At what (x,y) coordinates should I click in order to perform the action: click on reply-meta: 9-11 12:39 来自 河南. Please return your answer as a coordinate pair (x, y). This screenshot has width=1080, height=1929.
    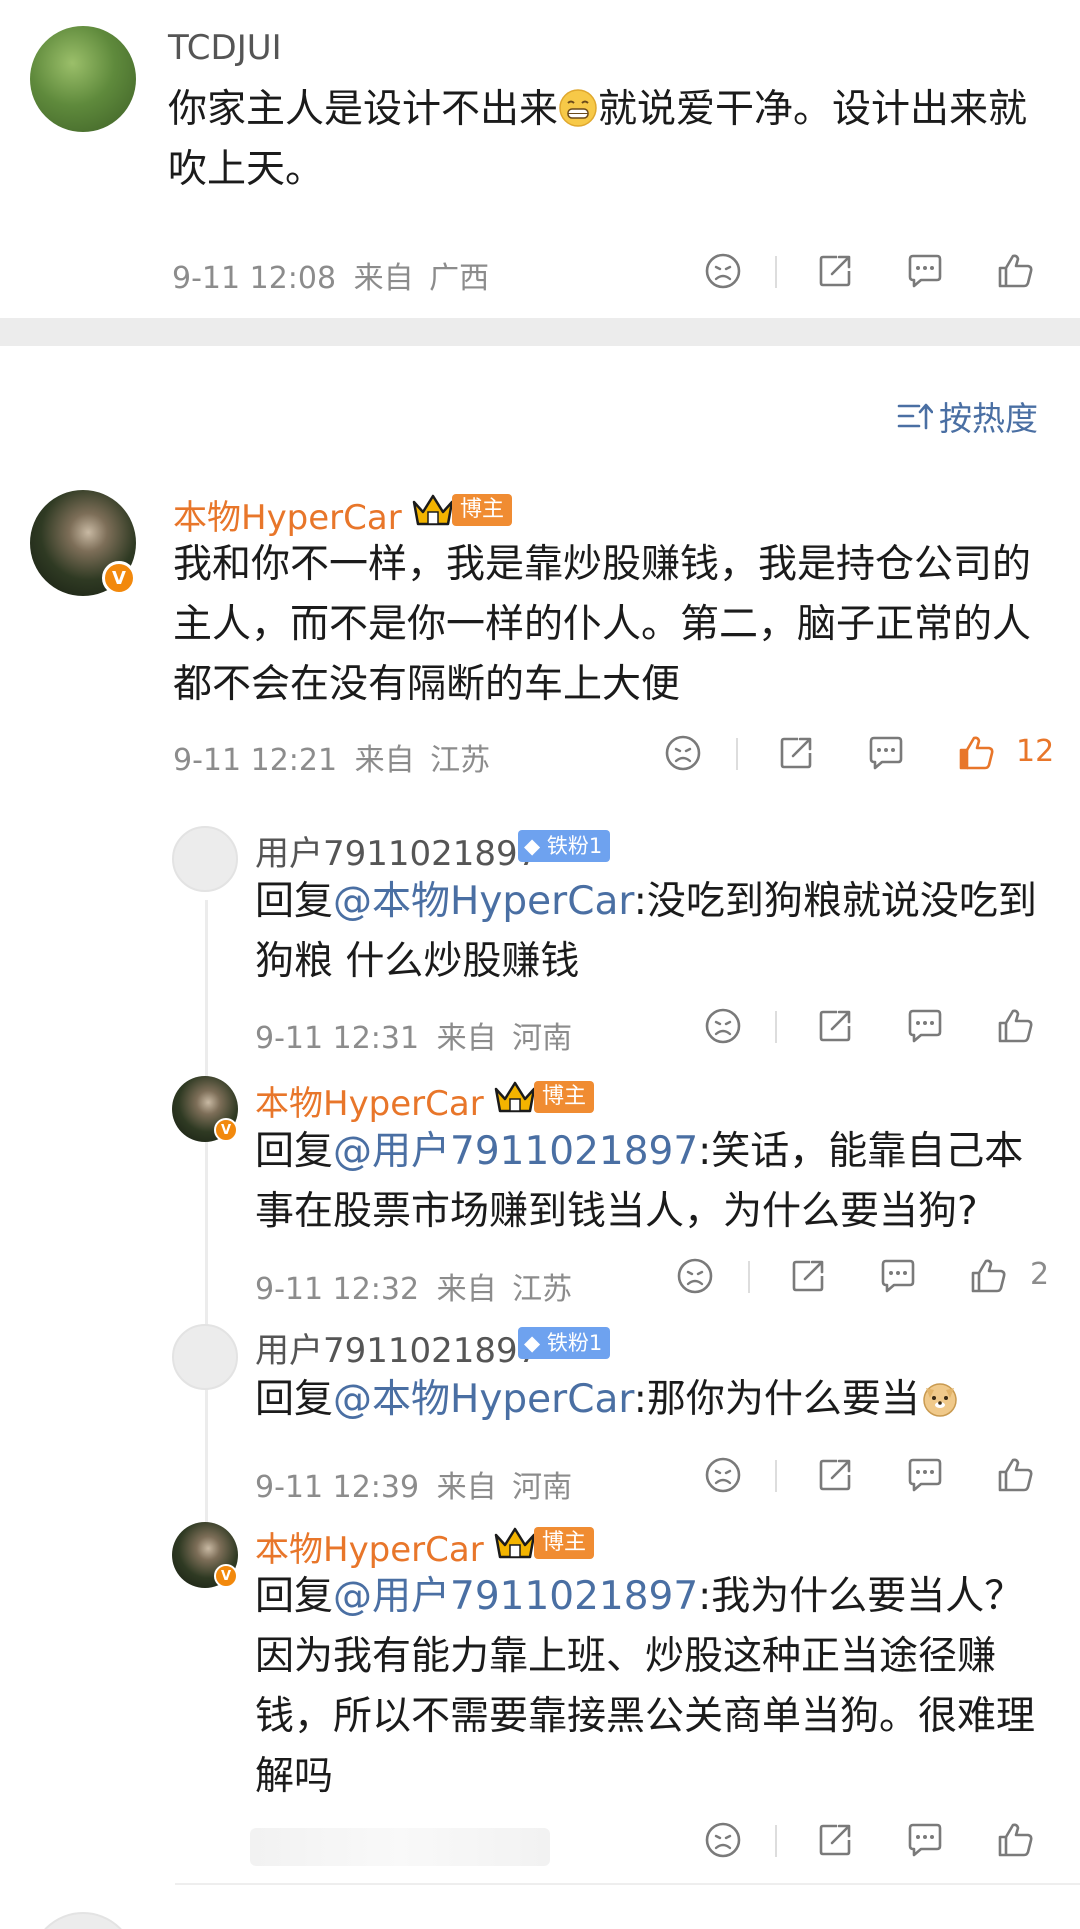
    Looking at the image, I should click on (413, 1484).